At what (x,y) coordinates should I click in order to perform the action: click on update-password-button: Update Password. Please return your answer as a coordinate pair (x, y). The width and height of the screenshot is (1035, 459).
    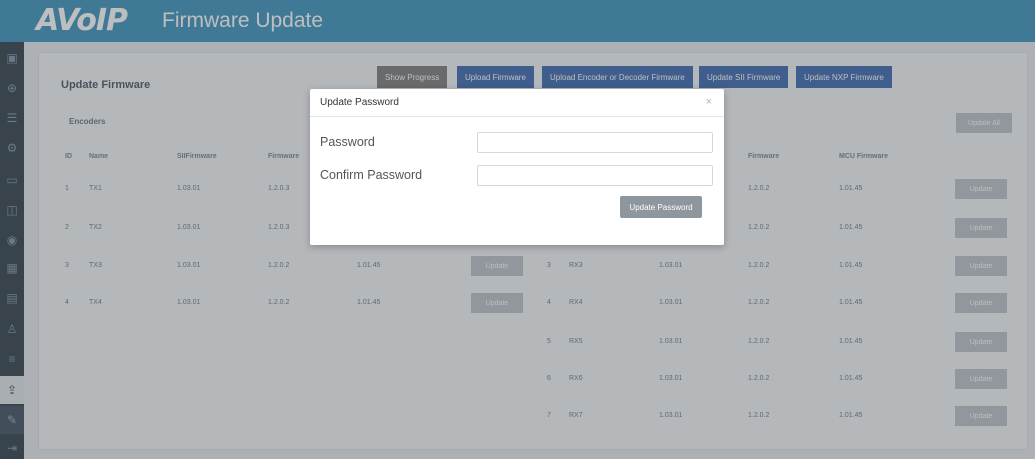
    Looking at the image, I should click on (661, 207).